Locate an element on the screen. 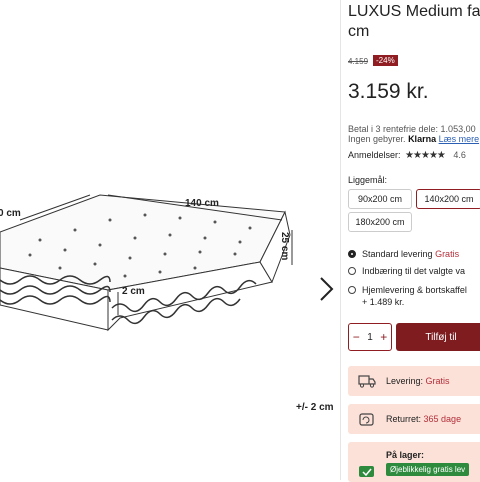 This screenshot has width=480, height=482. decrease-button: − is located at coordinates (356, 337).